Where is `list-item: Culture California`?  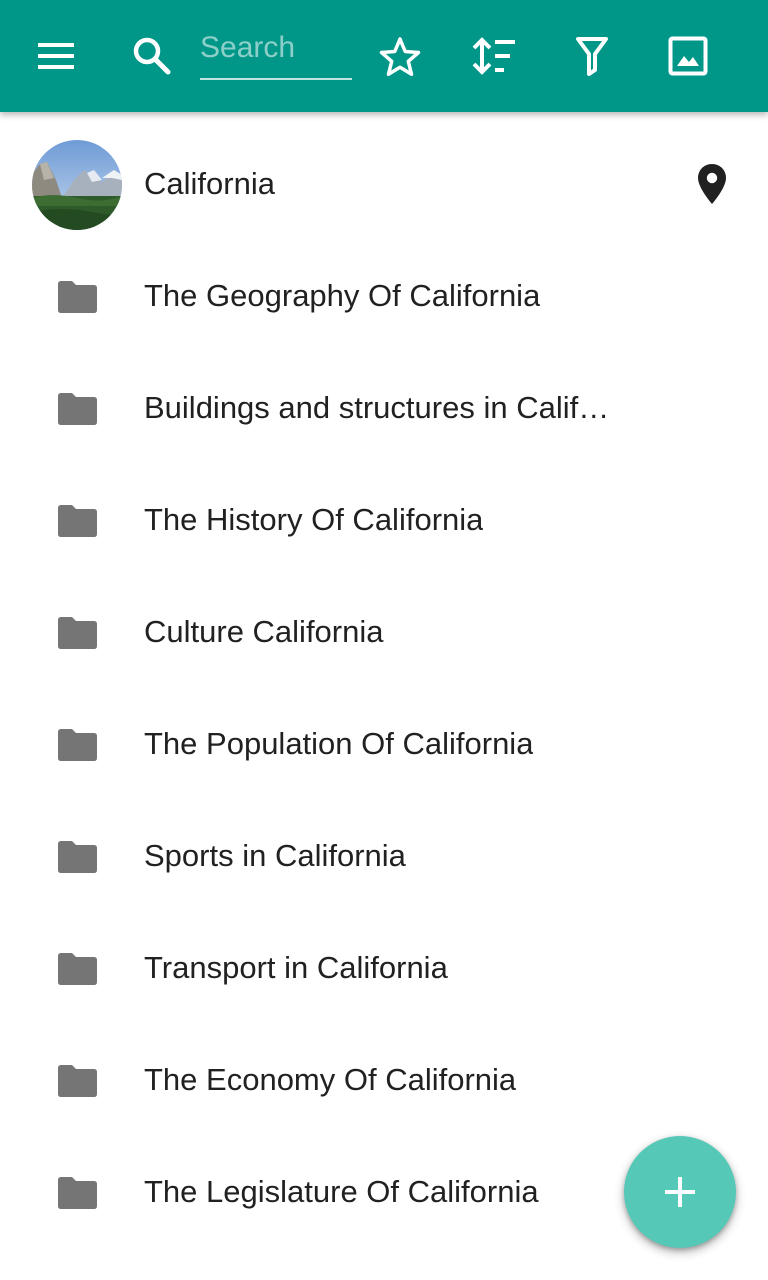 list-item: Culture California is located at coordinates (384, 632).